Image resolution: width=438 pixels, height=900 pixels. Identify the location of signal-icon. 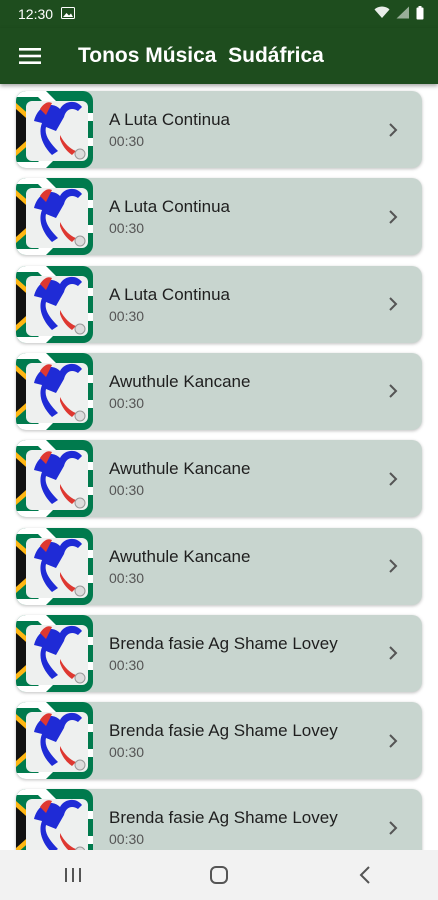
(403, 14).